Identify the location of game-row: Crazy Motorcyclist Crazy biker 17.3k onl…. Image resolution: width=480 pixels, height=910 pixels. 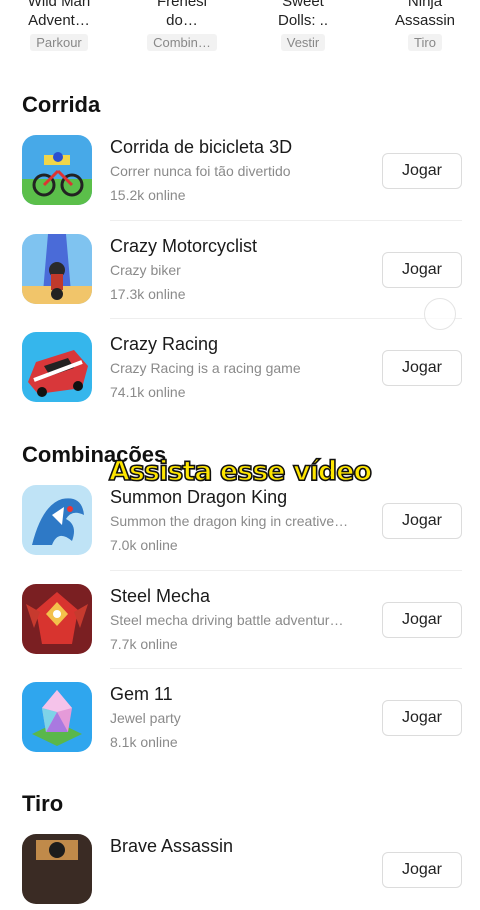
(242, 272).